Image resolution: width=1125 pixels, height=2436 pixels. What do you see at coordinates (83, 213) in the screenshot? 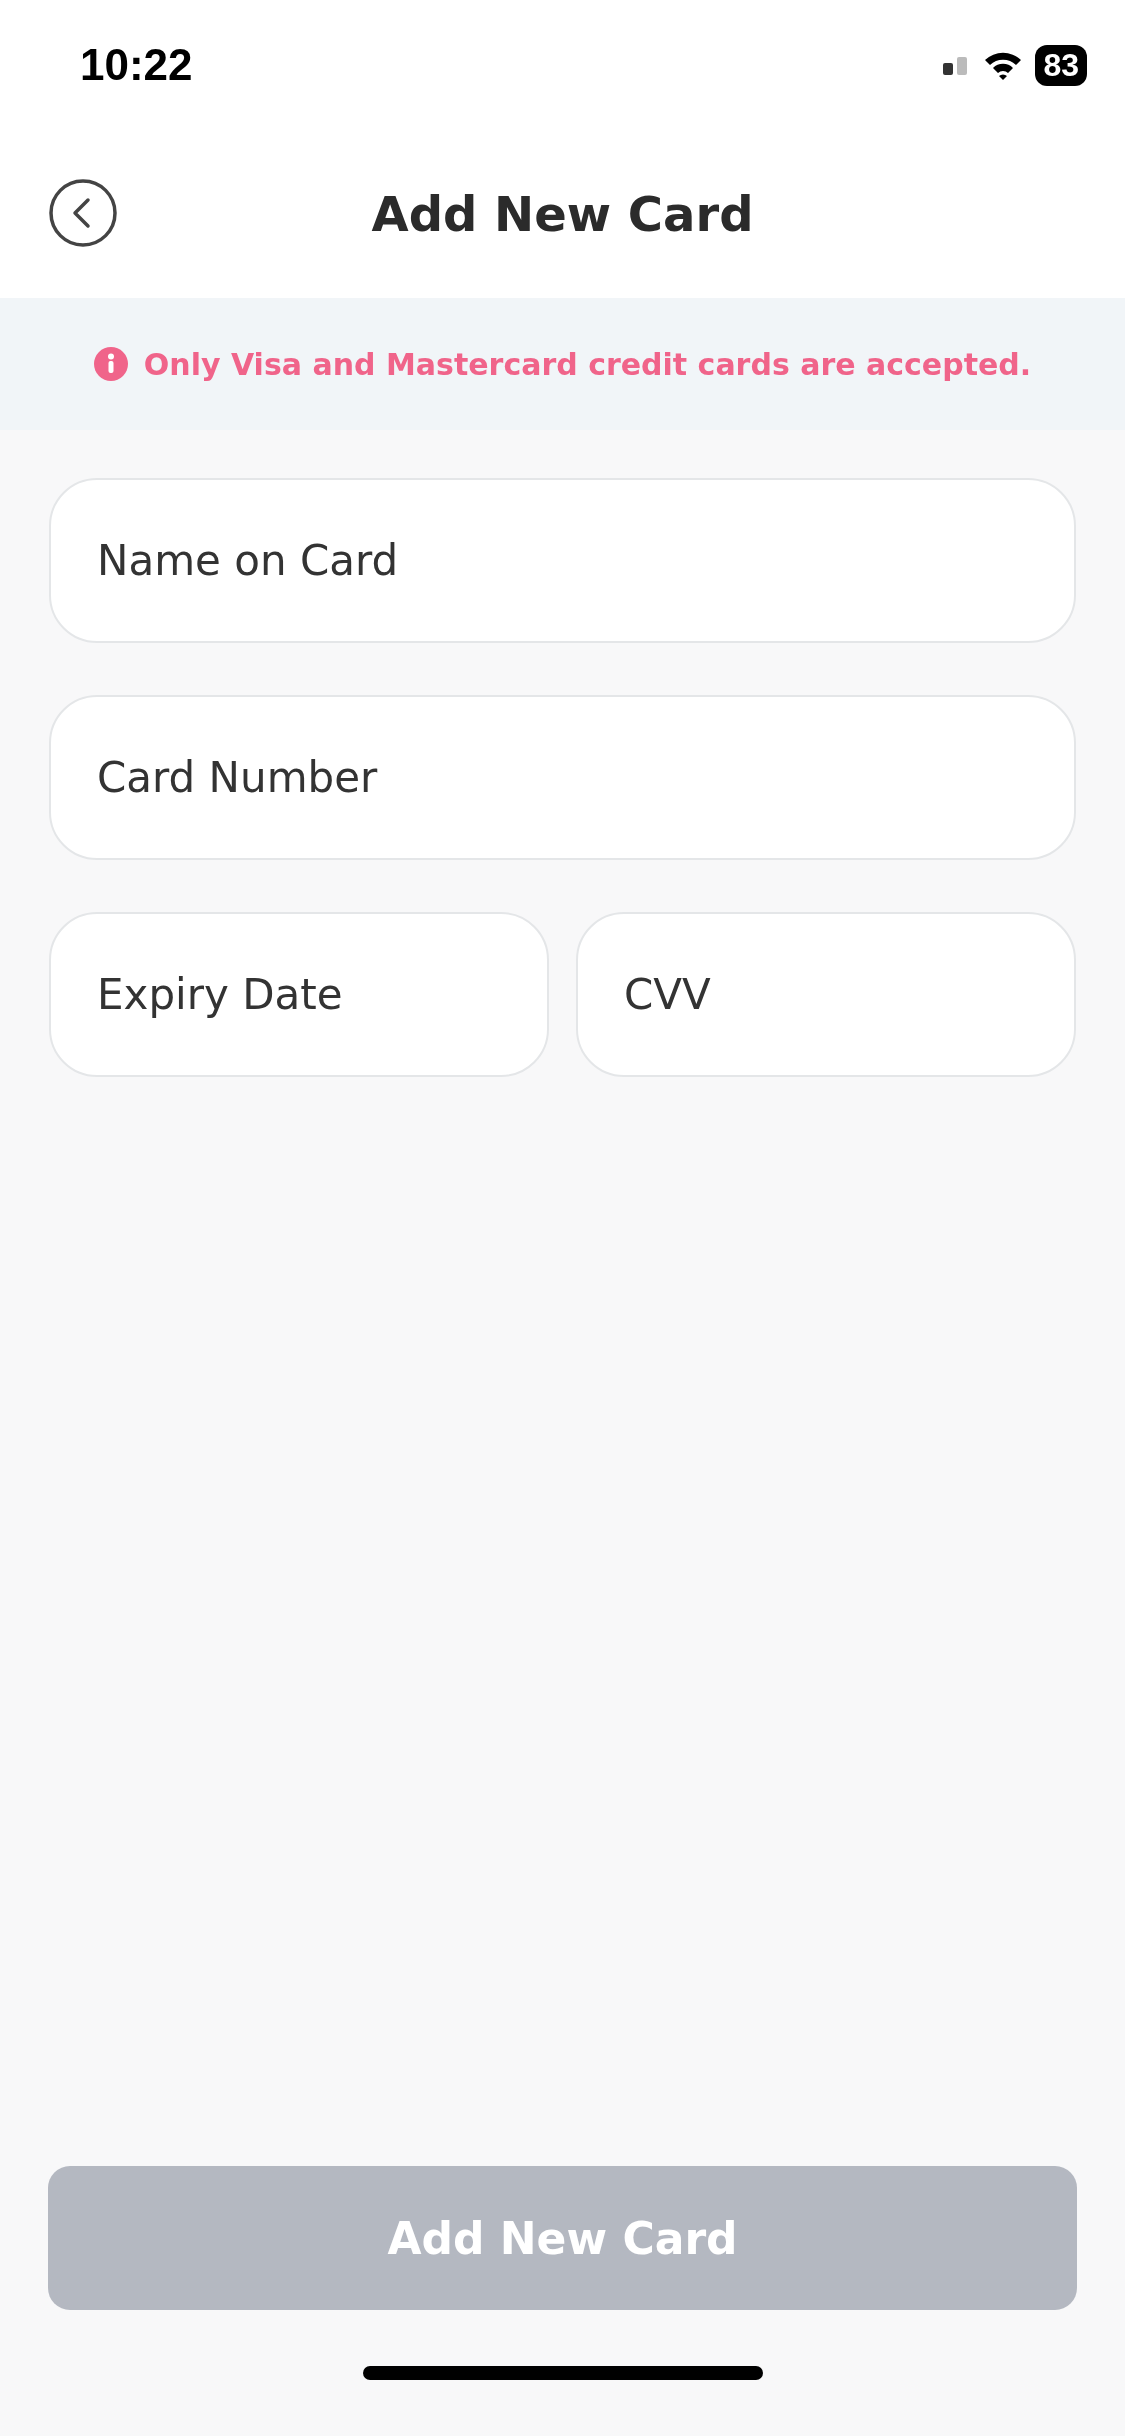
I see `back-button` at bounding box center [83, 213].